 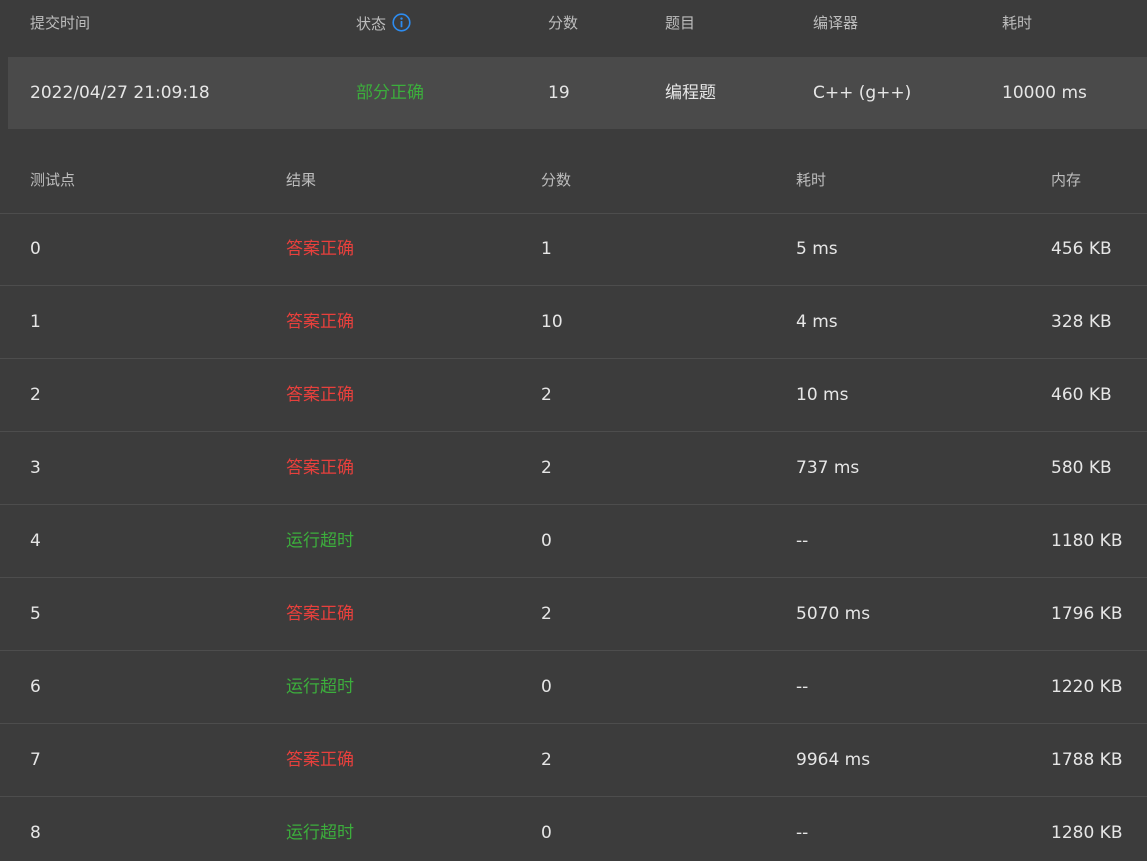 I want to click on header-tc-time: 耗时, so click(x=811, y=180).